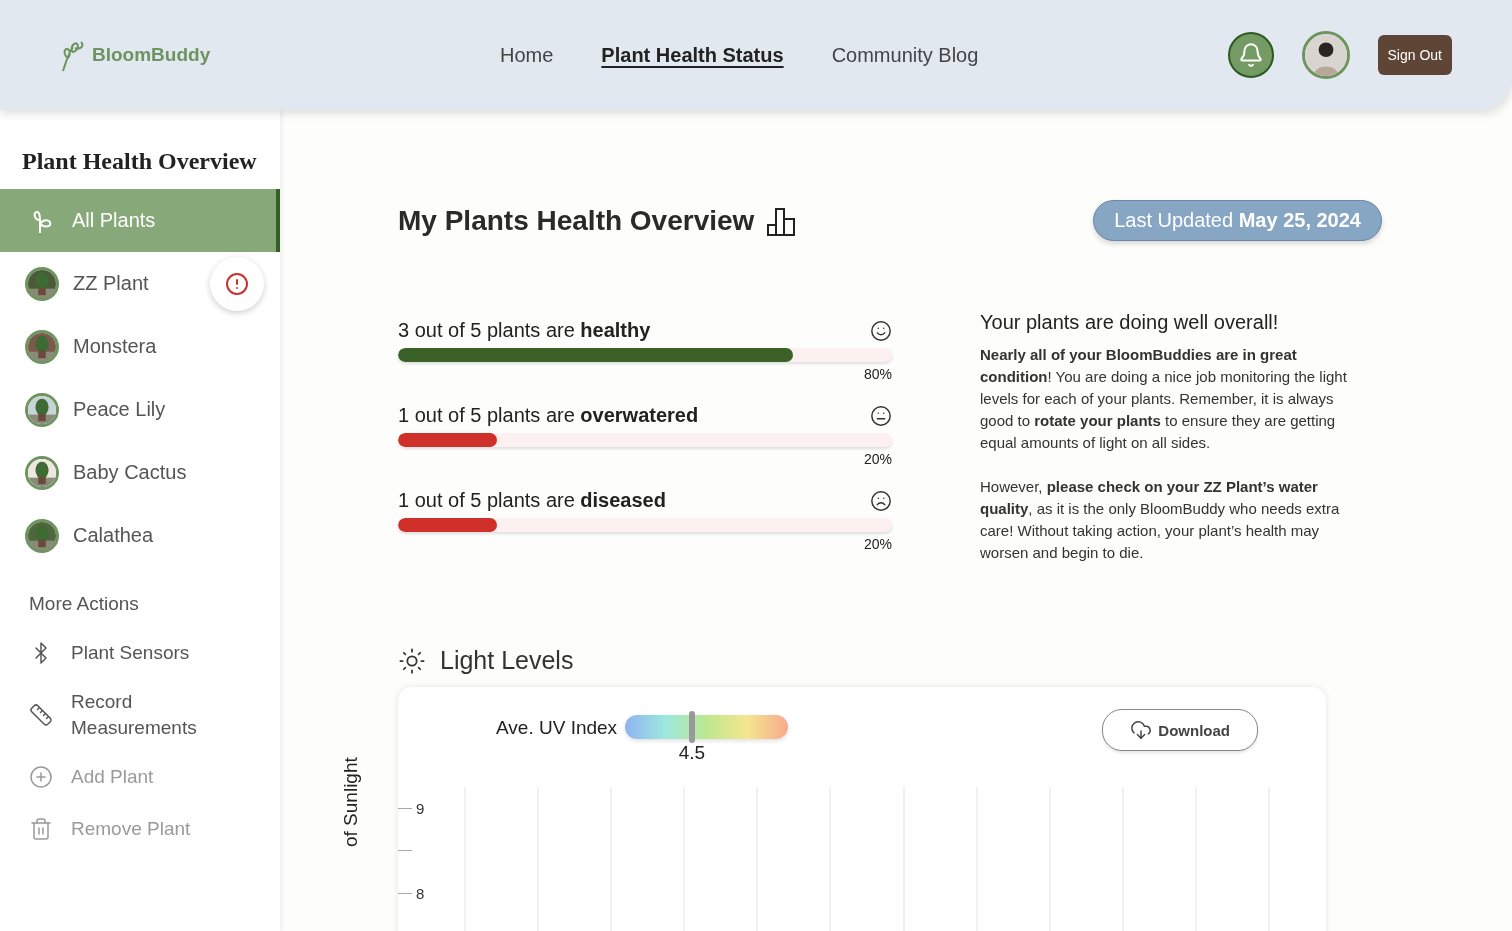 This screenshot has height=931, width=1512. Describe the element at coordinates (1237, 220) in the screenshot. I see `last-updated-badge: Last Updated May 25, 2024` at that location.